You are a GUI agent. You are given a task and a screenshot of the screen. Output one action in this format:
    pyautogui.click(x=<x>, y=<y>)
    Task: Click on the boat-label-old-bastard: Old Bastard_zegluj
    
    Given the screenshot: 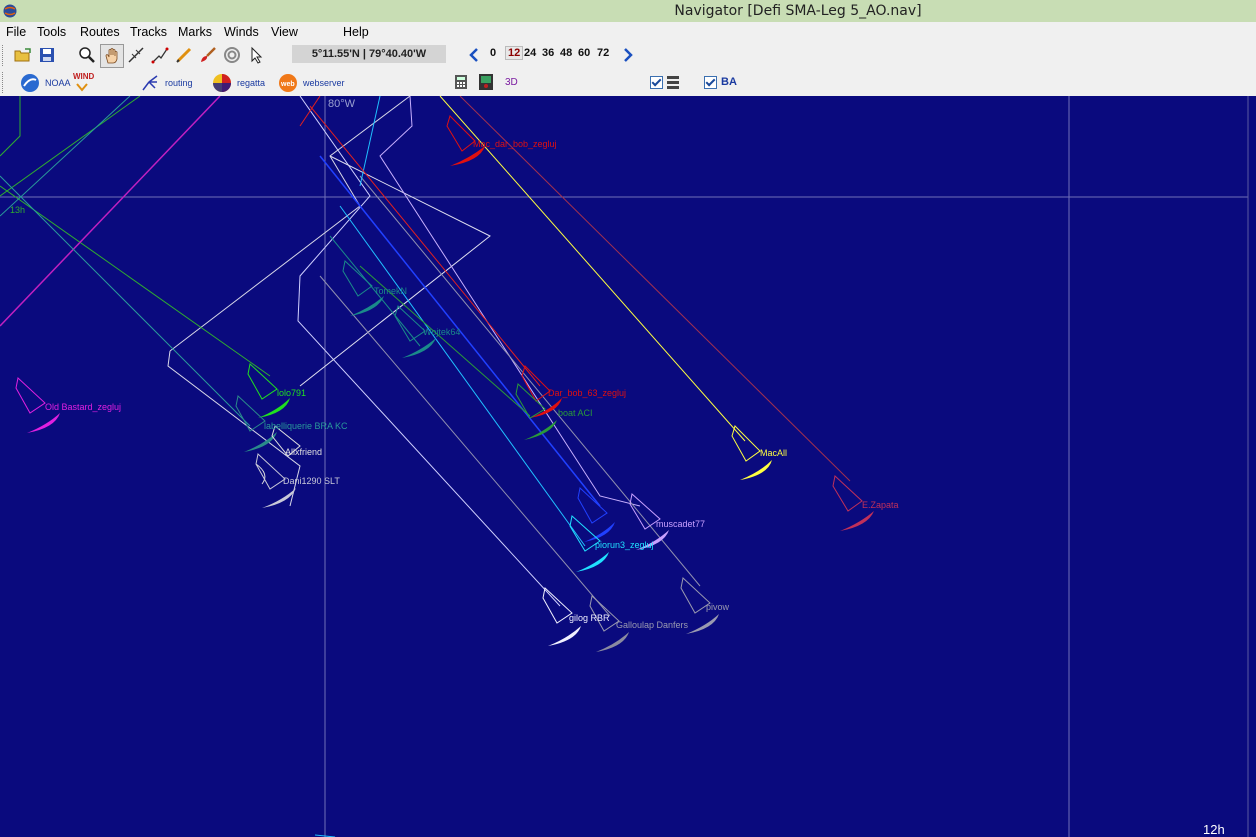 What is the action you would take?
    pyautogui.click(x=83, y=407)
    